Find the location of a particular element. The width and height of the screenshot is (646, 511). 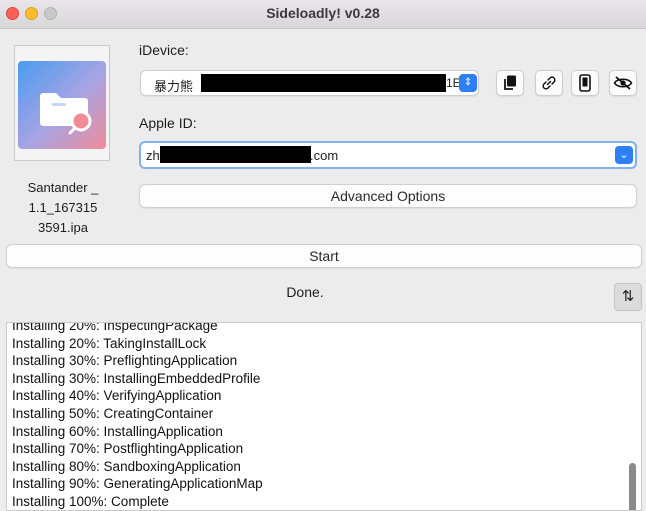

status-text: Done. is located at coordinates (305, 292).